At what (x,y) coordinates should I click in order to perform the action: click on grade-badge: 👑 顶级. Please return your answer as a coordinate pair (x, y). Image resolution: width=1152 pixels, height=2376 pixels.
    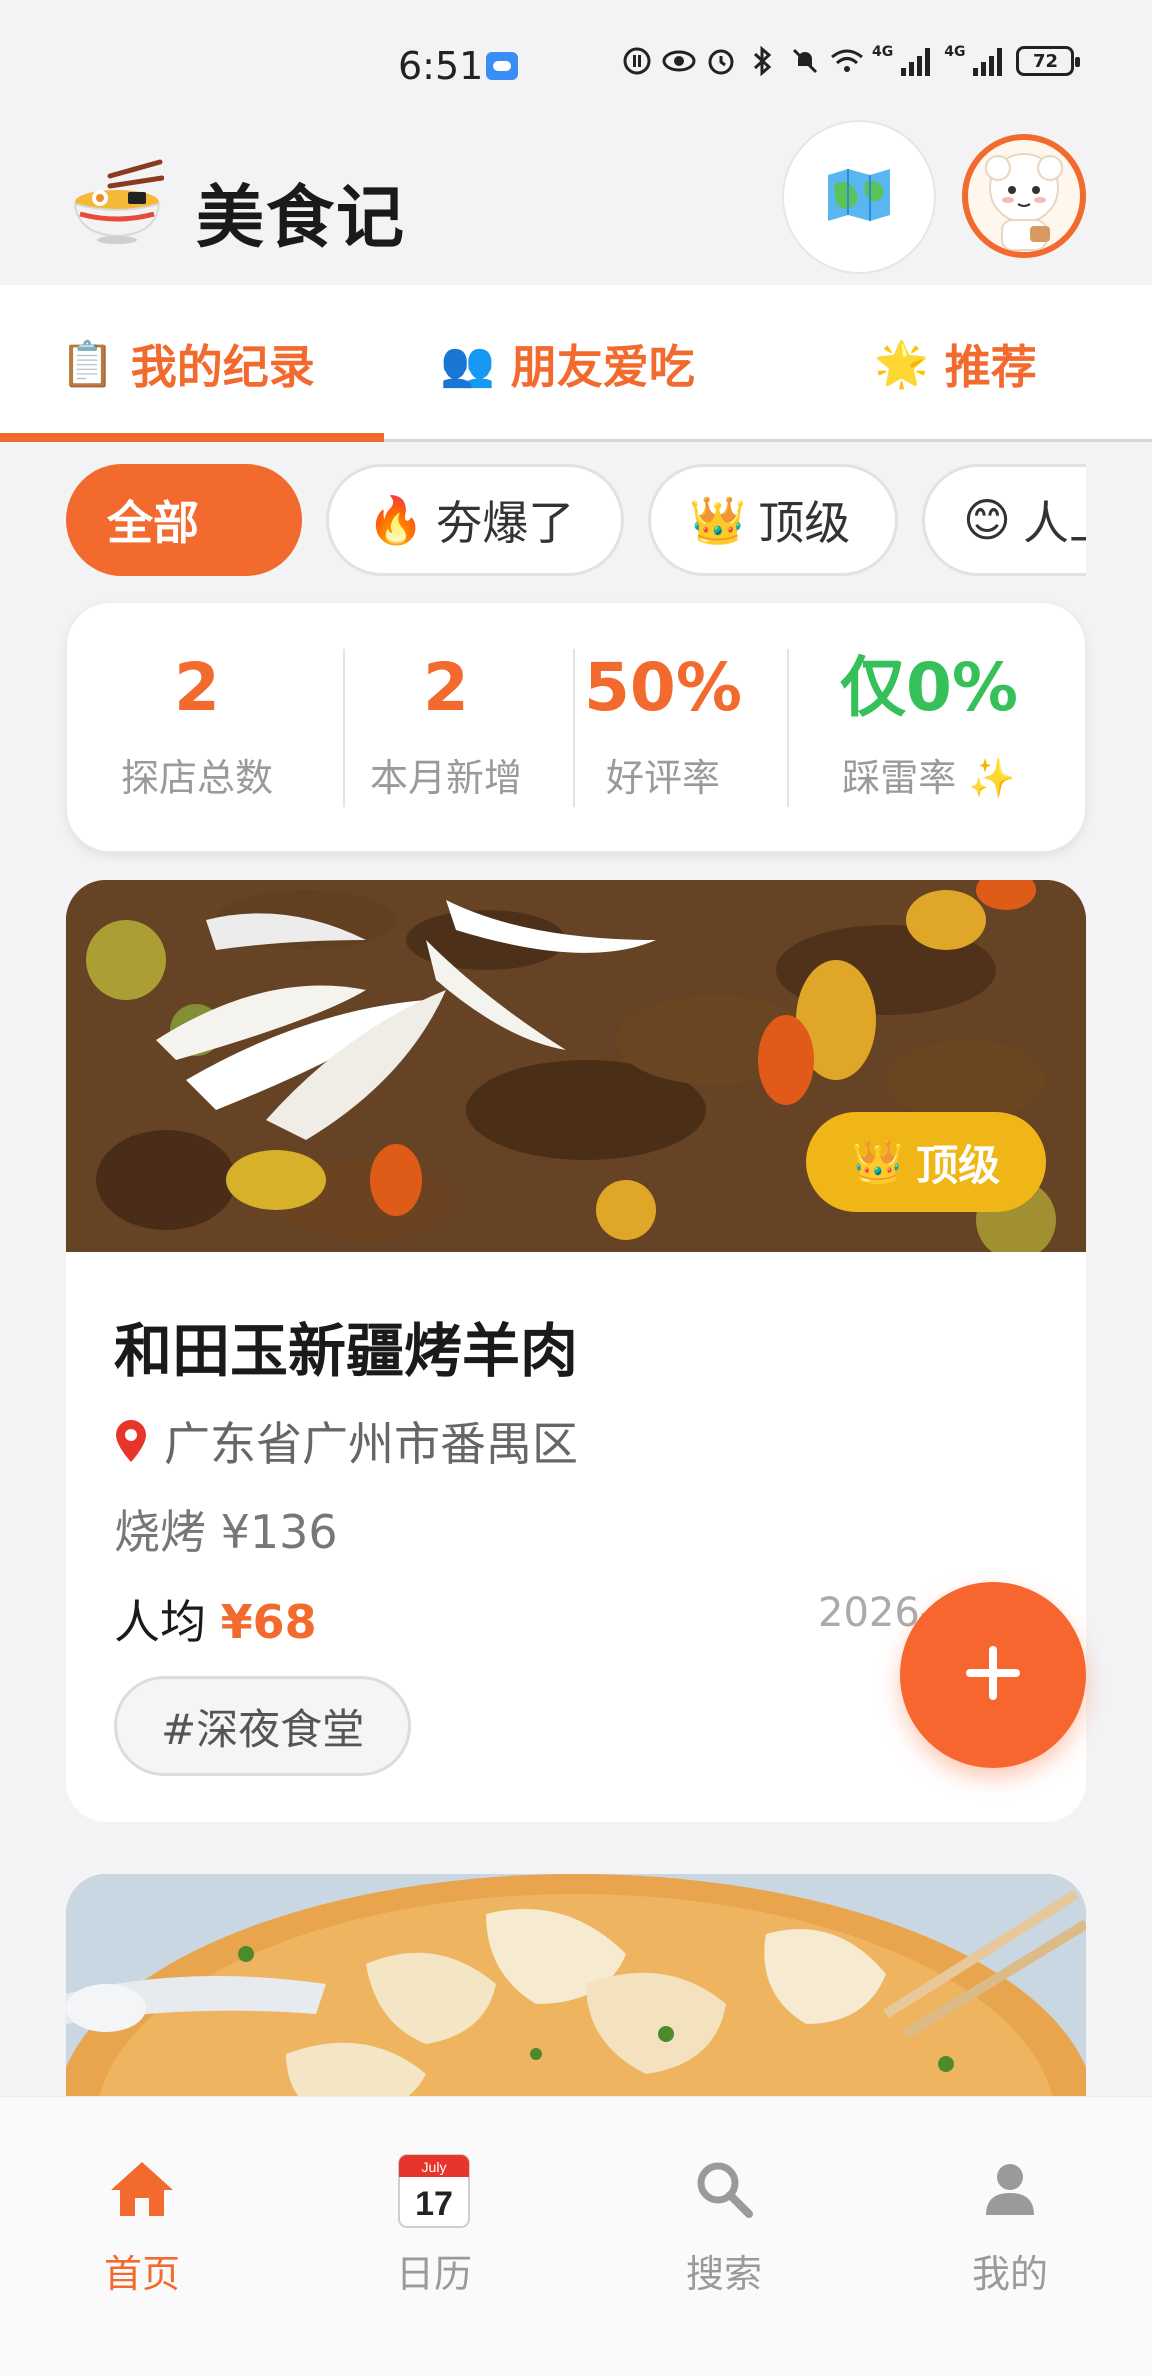
    Looking at the image, I should click on (926, 1162).